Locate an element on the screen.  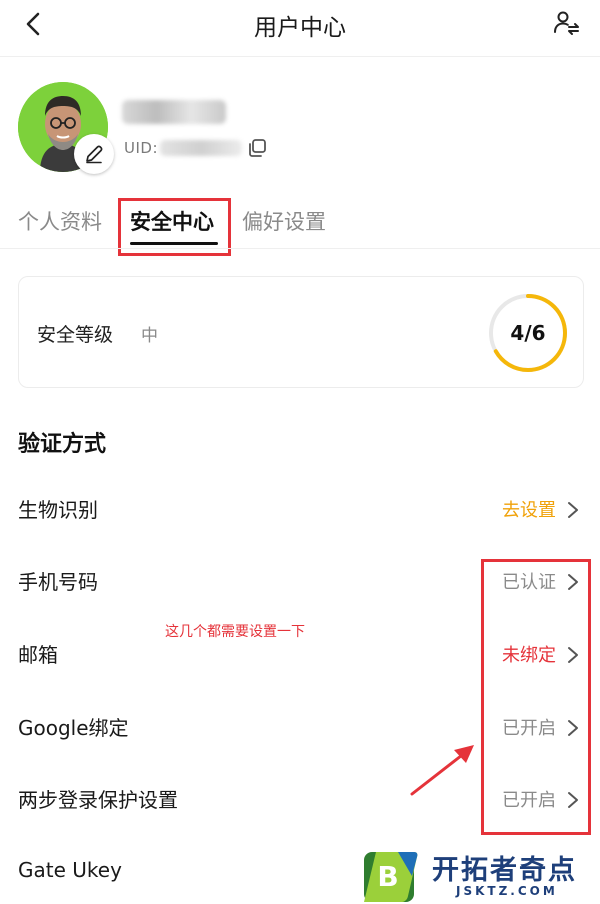
tabs-divider is located at coordinates (300, 248).